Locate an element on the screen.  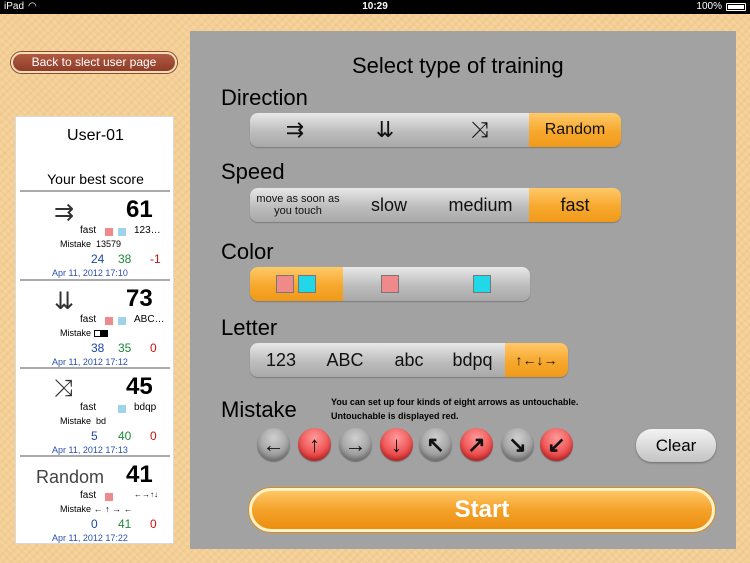
speed-option-slow: slow is located at coordinates (389, 205).